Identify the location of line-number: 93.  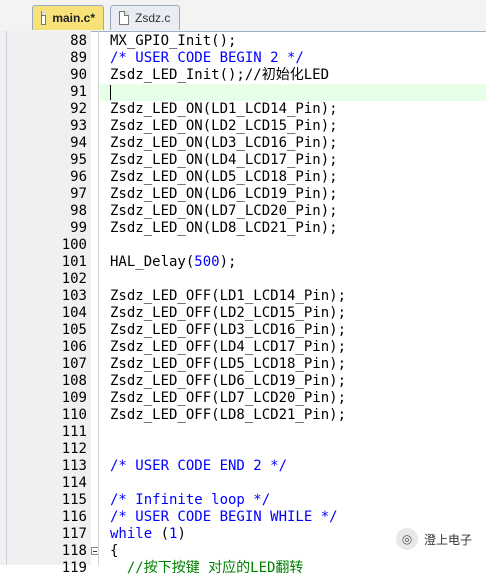
(78, 126).